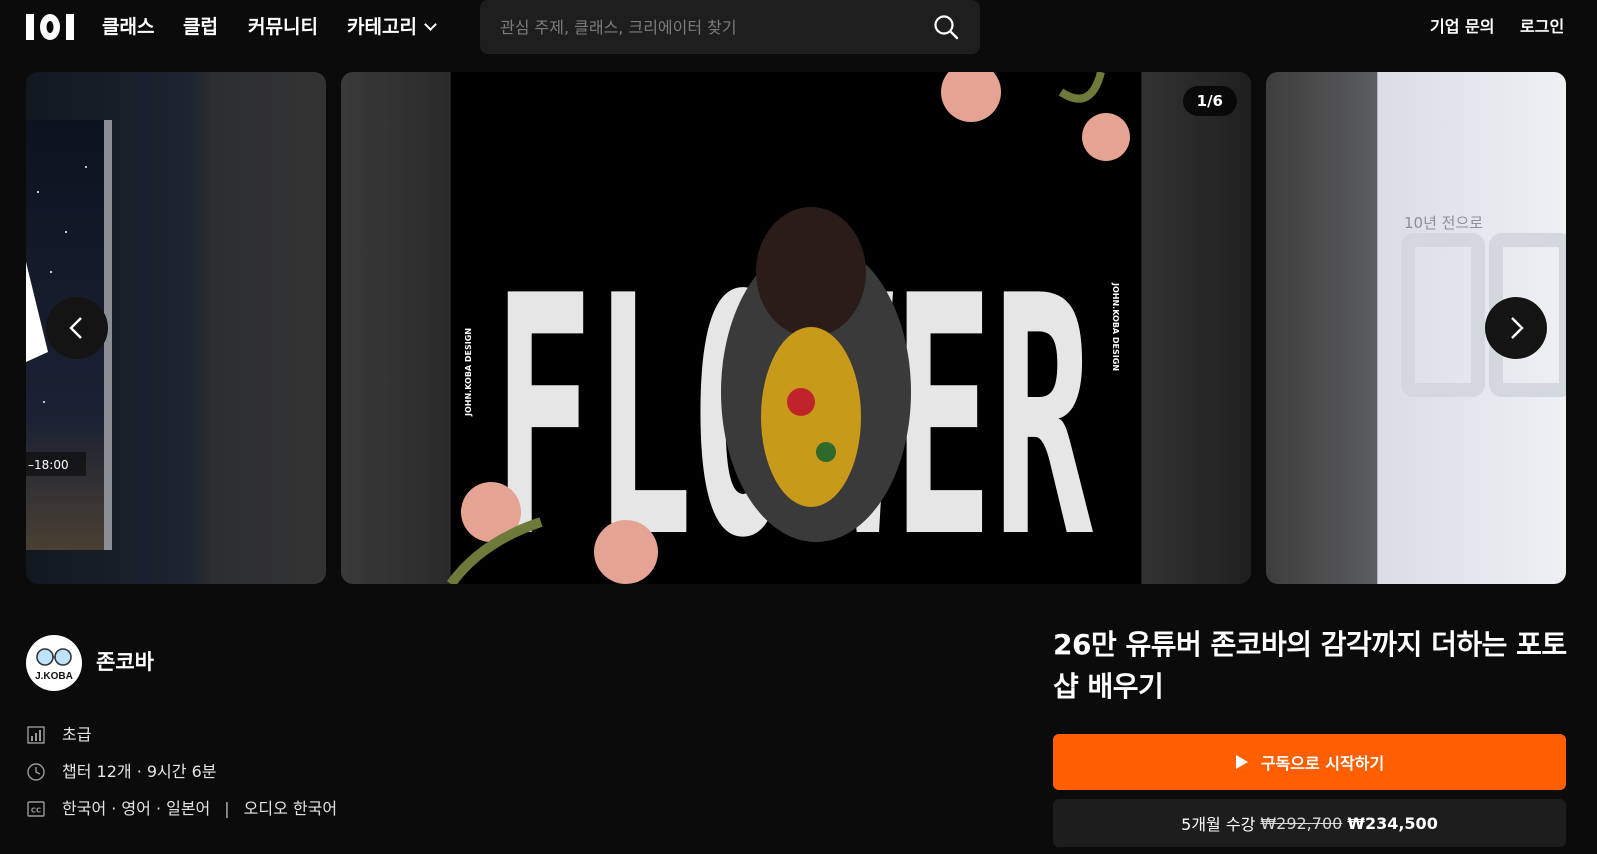  I want to click on avatar-text: J.KOBA, so click(54, 676).